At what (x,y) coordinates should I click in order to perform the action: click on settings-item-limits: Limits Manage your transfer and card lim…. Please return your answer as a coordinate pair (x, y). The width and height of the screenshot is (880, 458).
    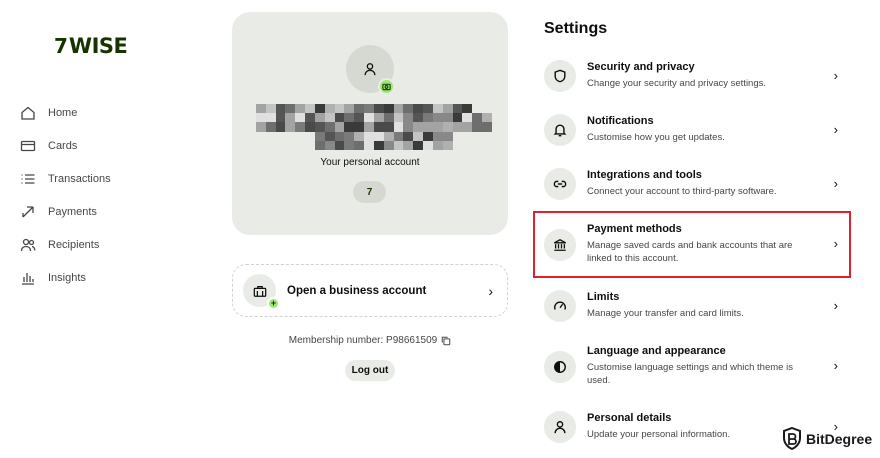
    Looking at the image, I should click on (694, 306).